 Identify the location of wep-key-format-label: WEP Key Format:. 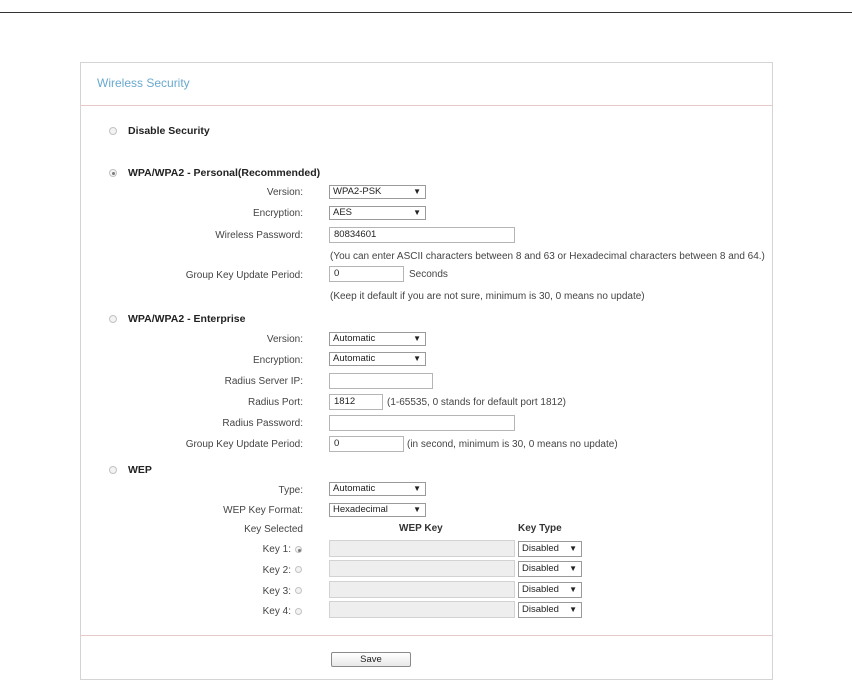
(263, 510).